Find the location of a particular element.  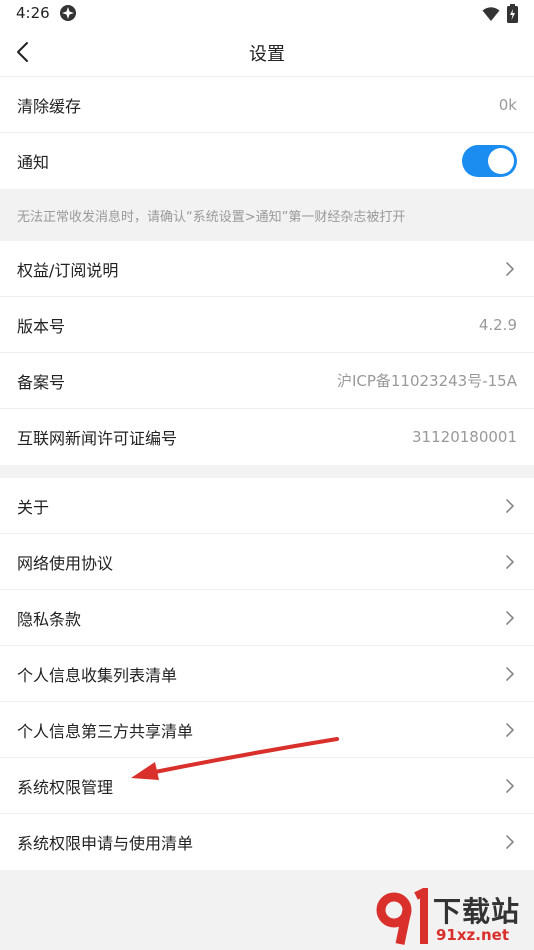

list-item-personal-info-list: 个人信息收集列表清单 is located at coordinates (267, 674).